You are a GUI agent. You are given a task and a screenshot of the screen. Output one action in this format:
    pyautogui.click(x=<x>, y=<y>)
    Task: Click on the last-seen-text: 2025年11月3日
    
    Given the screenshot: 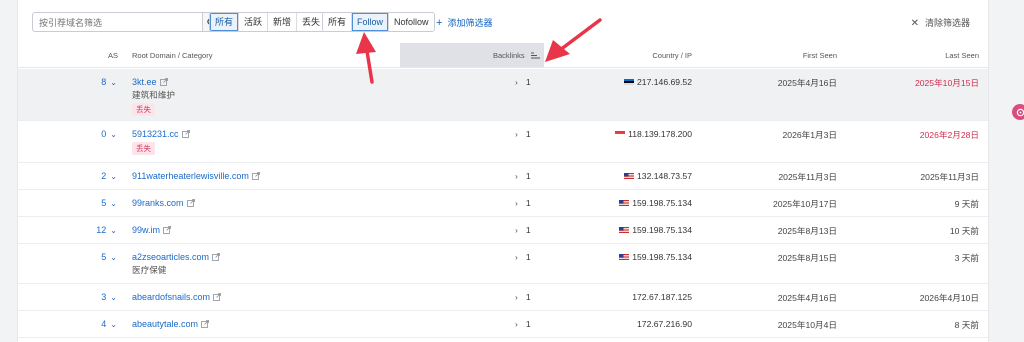 What is the action you would take?
    pyautogui.click(x=949, y=177)
    